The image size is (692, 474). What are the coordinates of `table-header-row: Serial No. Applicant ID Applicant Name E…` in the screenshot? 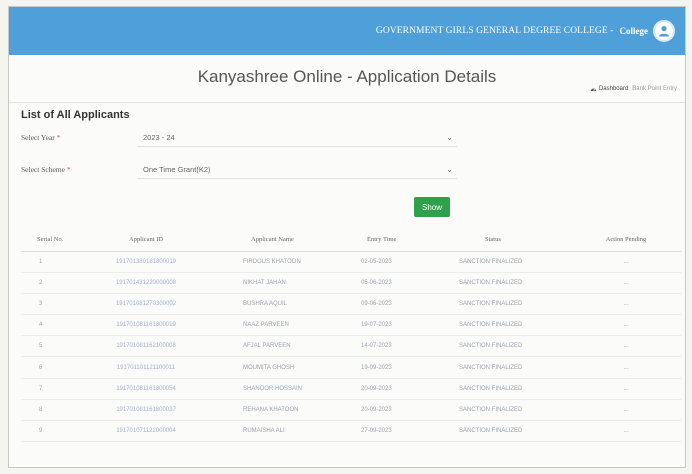 It's located at (351, 240).